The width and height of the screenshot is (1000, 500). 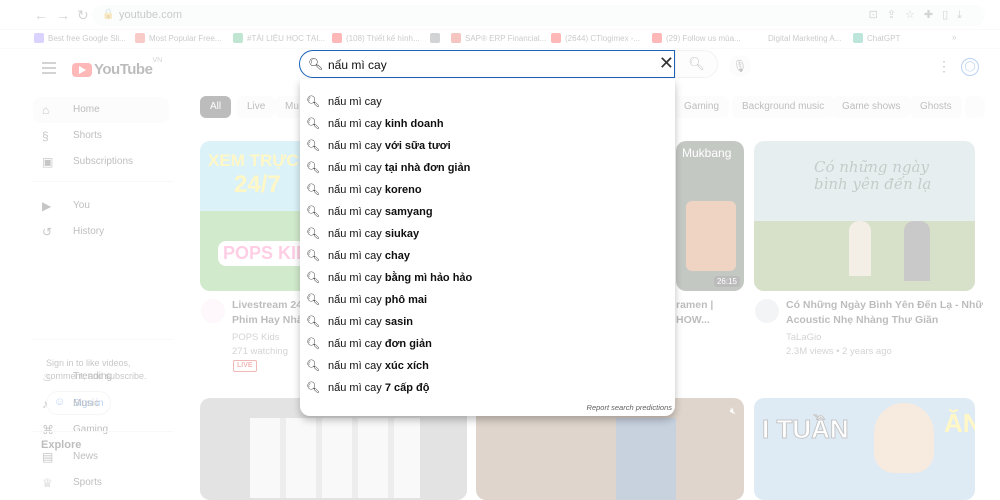 What do you see at coordinates (41, 15) in the screenshot?
I see `back-icon: ←` at bounding box center [41, 15].